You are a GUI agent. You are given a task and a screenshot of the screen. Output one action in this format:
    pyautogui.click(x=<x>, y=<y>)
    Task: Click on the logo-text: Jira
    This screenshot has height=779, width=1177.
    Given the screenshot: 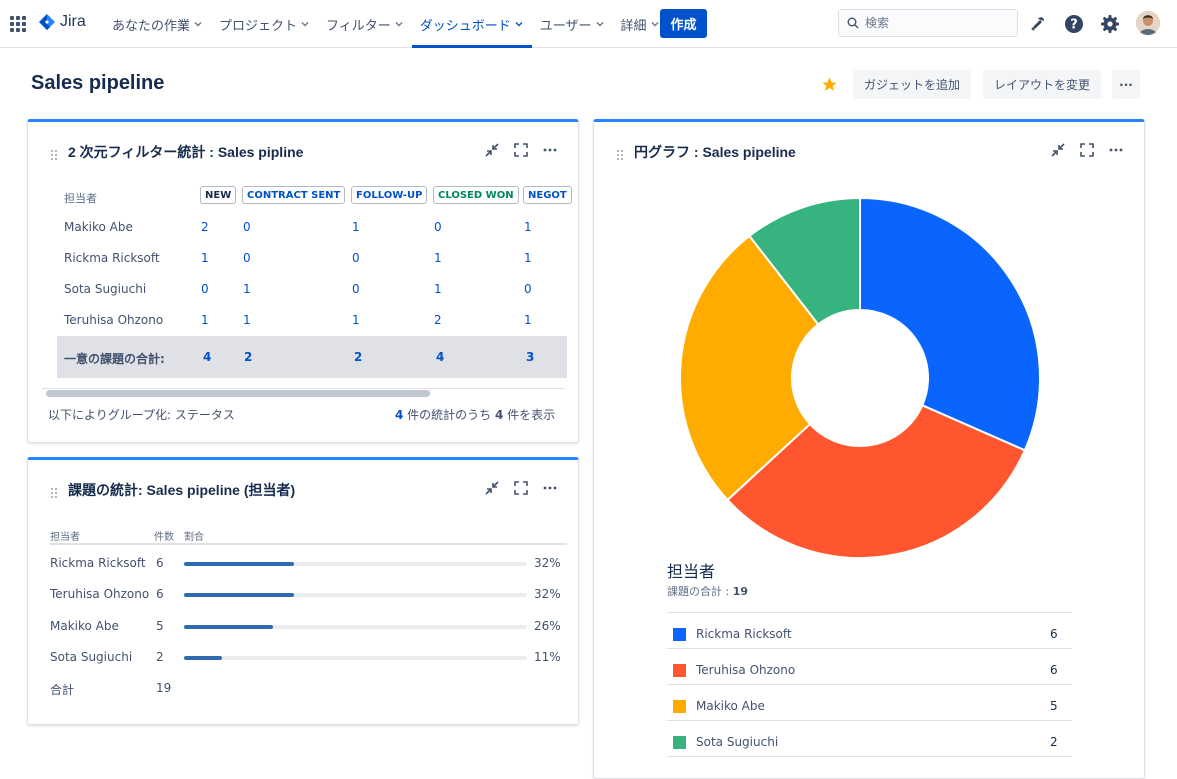 What is the action you would take?
    pyautogui.click(x=73, y=21)
    